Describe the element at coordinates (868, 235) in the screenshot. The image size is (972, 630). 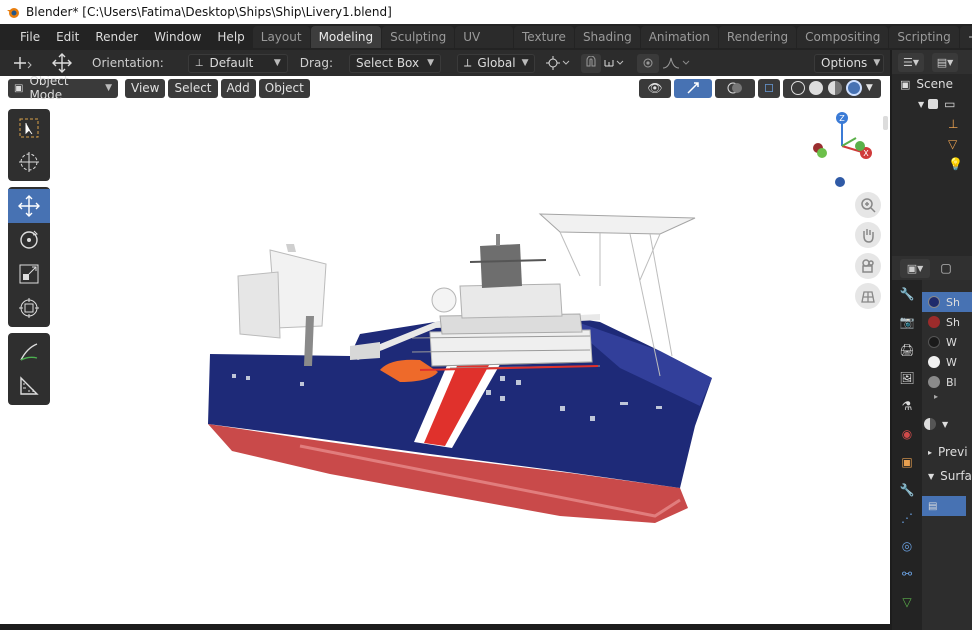
I see `pan-button` at that location.